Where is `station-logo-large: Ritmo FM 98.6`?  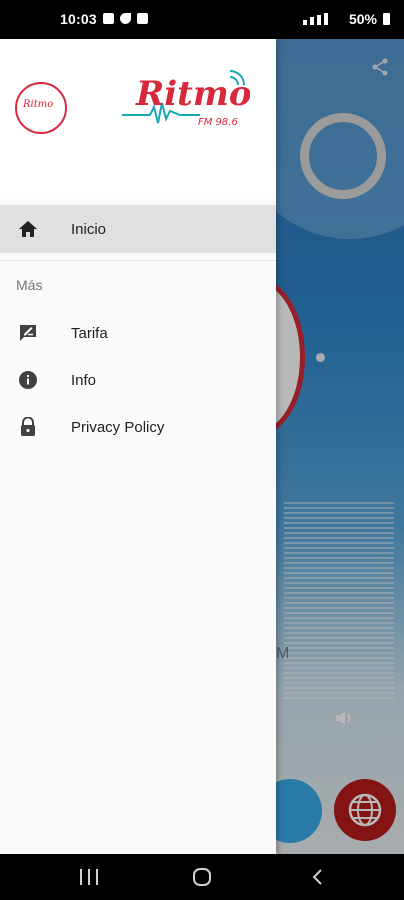
station-logo-large: Ritmo FM 98.6 is located at coordinates (186, 99).